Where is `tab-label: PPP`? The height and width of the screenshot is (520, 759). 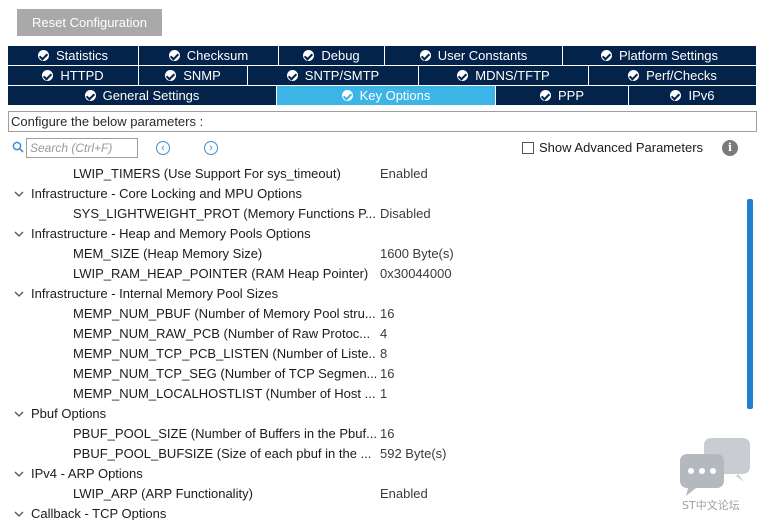
tab-label: PPP is located at coordinates (570, 95).